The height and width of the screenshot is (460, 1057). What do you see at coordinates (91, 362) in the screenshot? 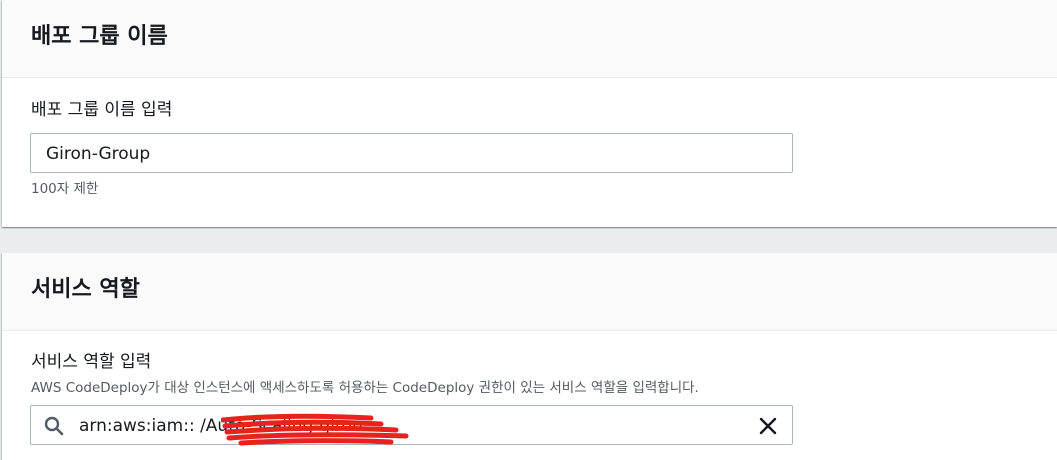
I see `service-role-label: 서비스 역할 입력` at bounding box center [91, 362].